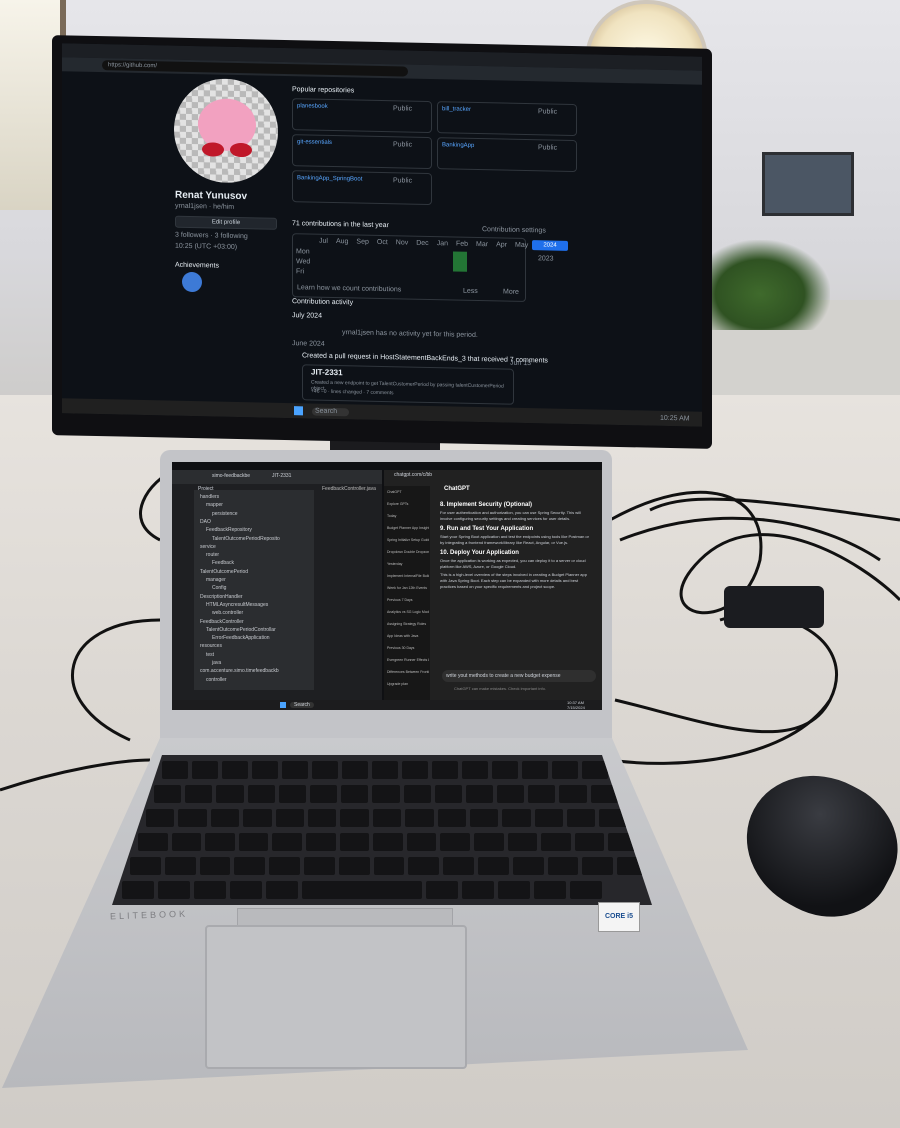  I want to click on project-tree-item: FeedbackRepository, so click(229, 530).